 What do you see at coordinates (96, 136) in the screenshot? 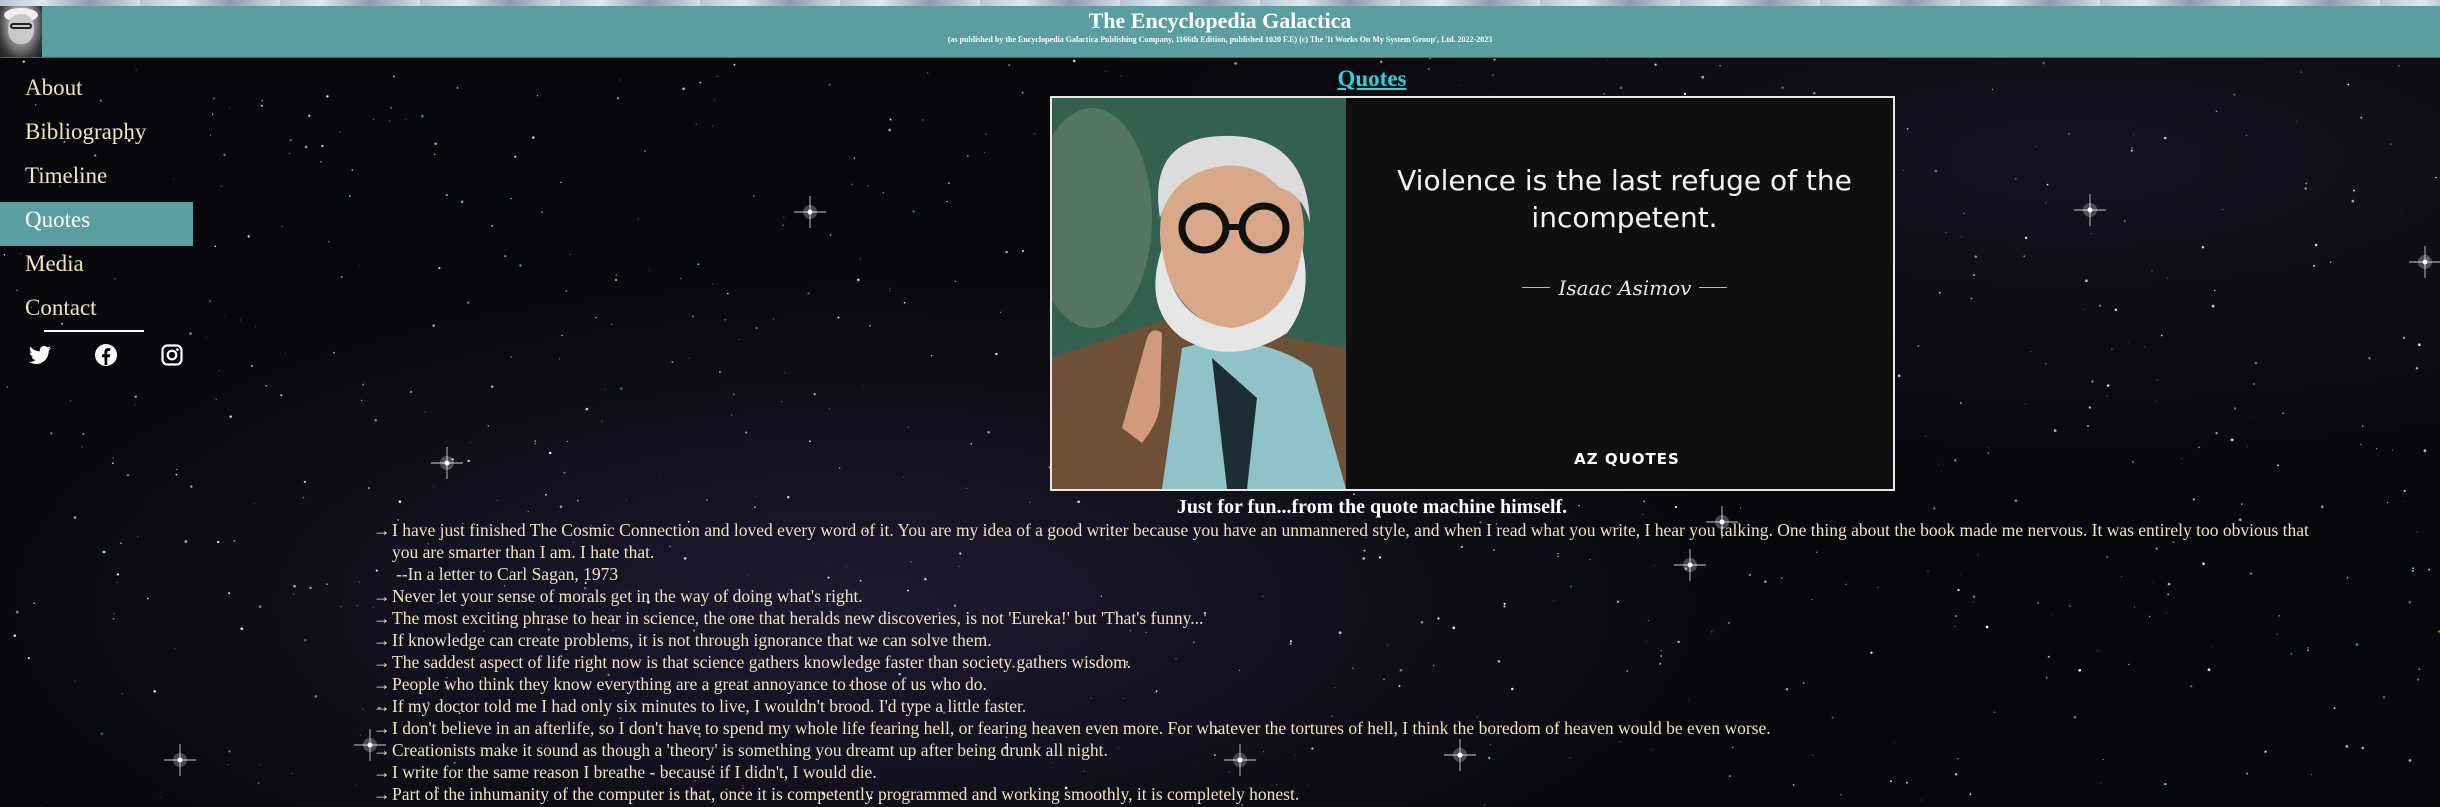
I see `nav-item-bibliography: Bibliography` at bounding box center [96, 136].